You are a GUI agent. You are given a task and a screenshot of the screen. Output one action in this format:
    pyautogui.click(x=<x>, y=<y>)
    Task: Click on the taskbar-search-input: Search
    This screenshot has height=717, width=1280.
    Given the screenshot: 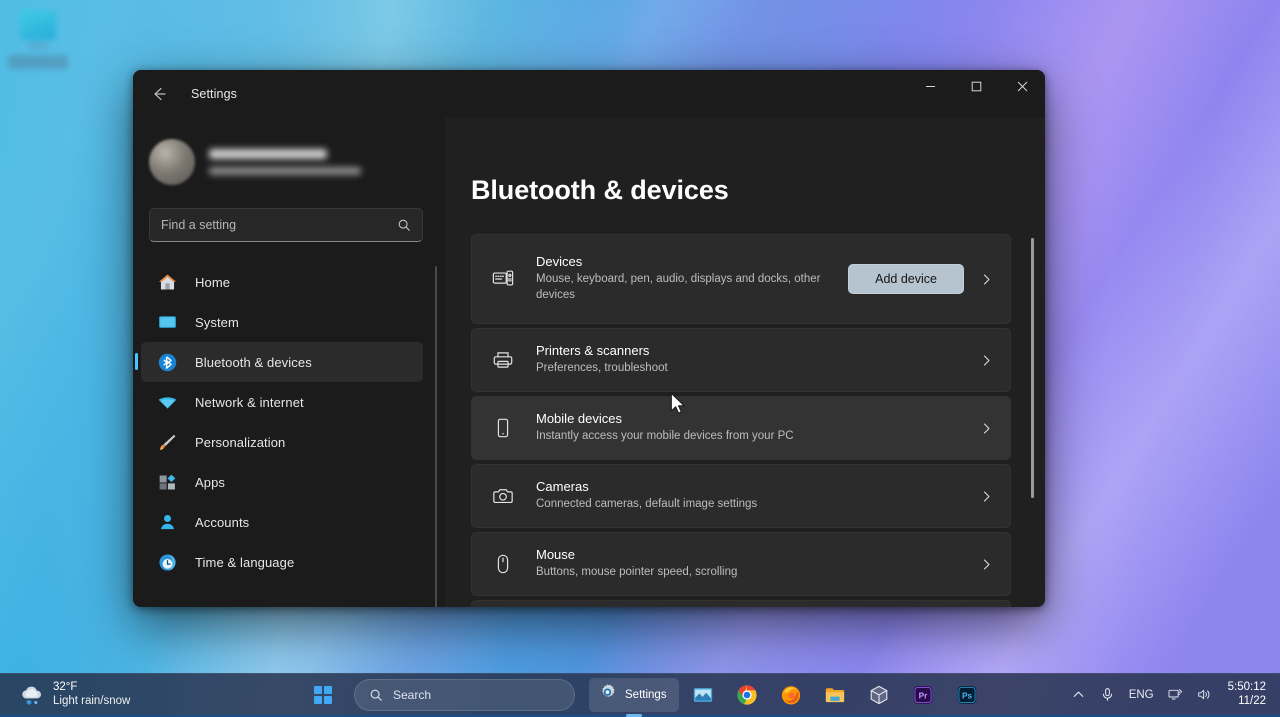 What is the action you would take?
    pyautogui.click(x=464, y=695)
    